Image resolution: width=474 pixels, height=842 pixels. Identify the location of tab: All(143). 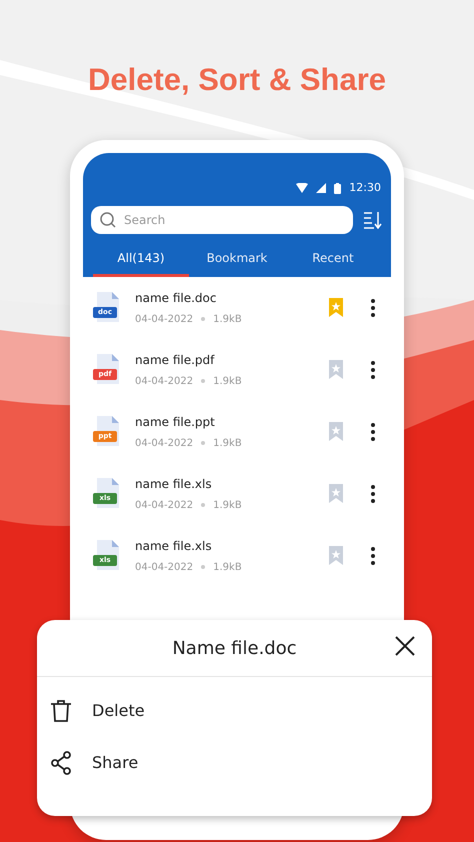
(141, 259).